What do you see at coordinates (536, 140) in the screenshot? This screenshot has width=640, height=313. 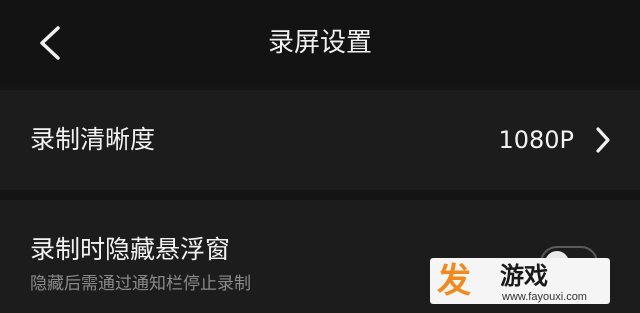 I see `resolution-value: 1080P` at bounding box center [536, 140].